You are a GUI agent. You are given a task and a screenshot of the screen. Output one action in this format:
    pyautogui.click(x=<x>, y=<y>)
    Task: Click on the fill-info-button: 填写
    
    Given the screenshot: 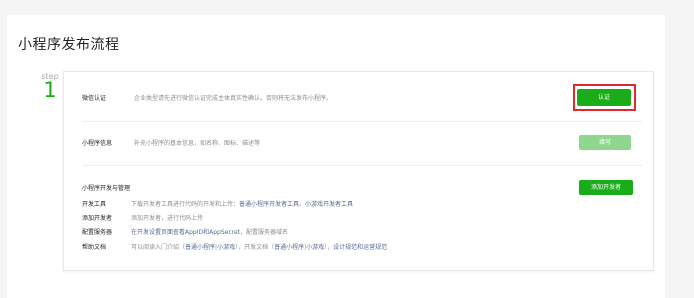 What is the action you would take?
    pyautogui.click(x=605, y=142)
    